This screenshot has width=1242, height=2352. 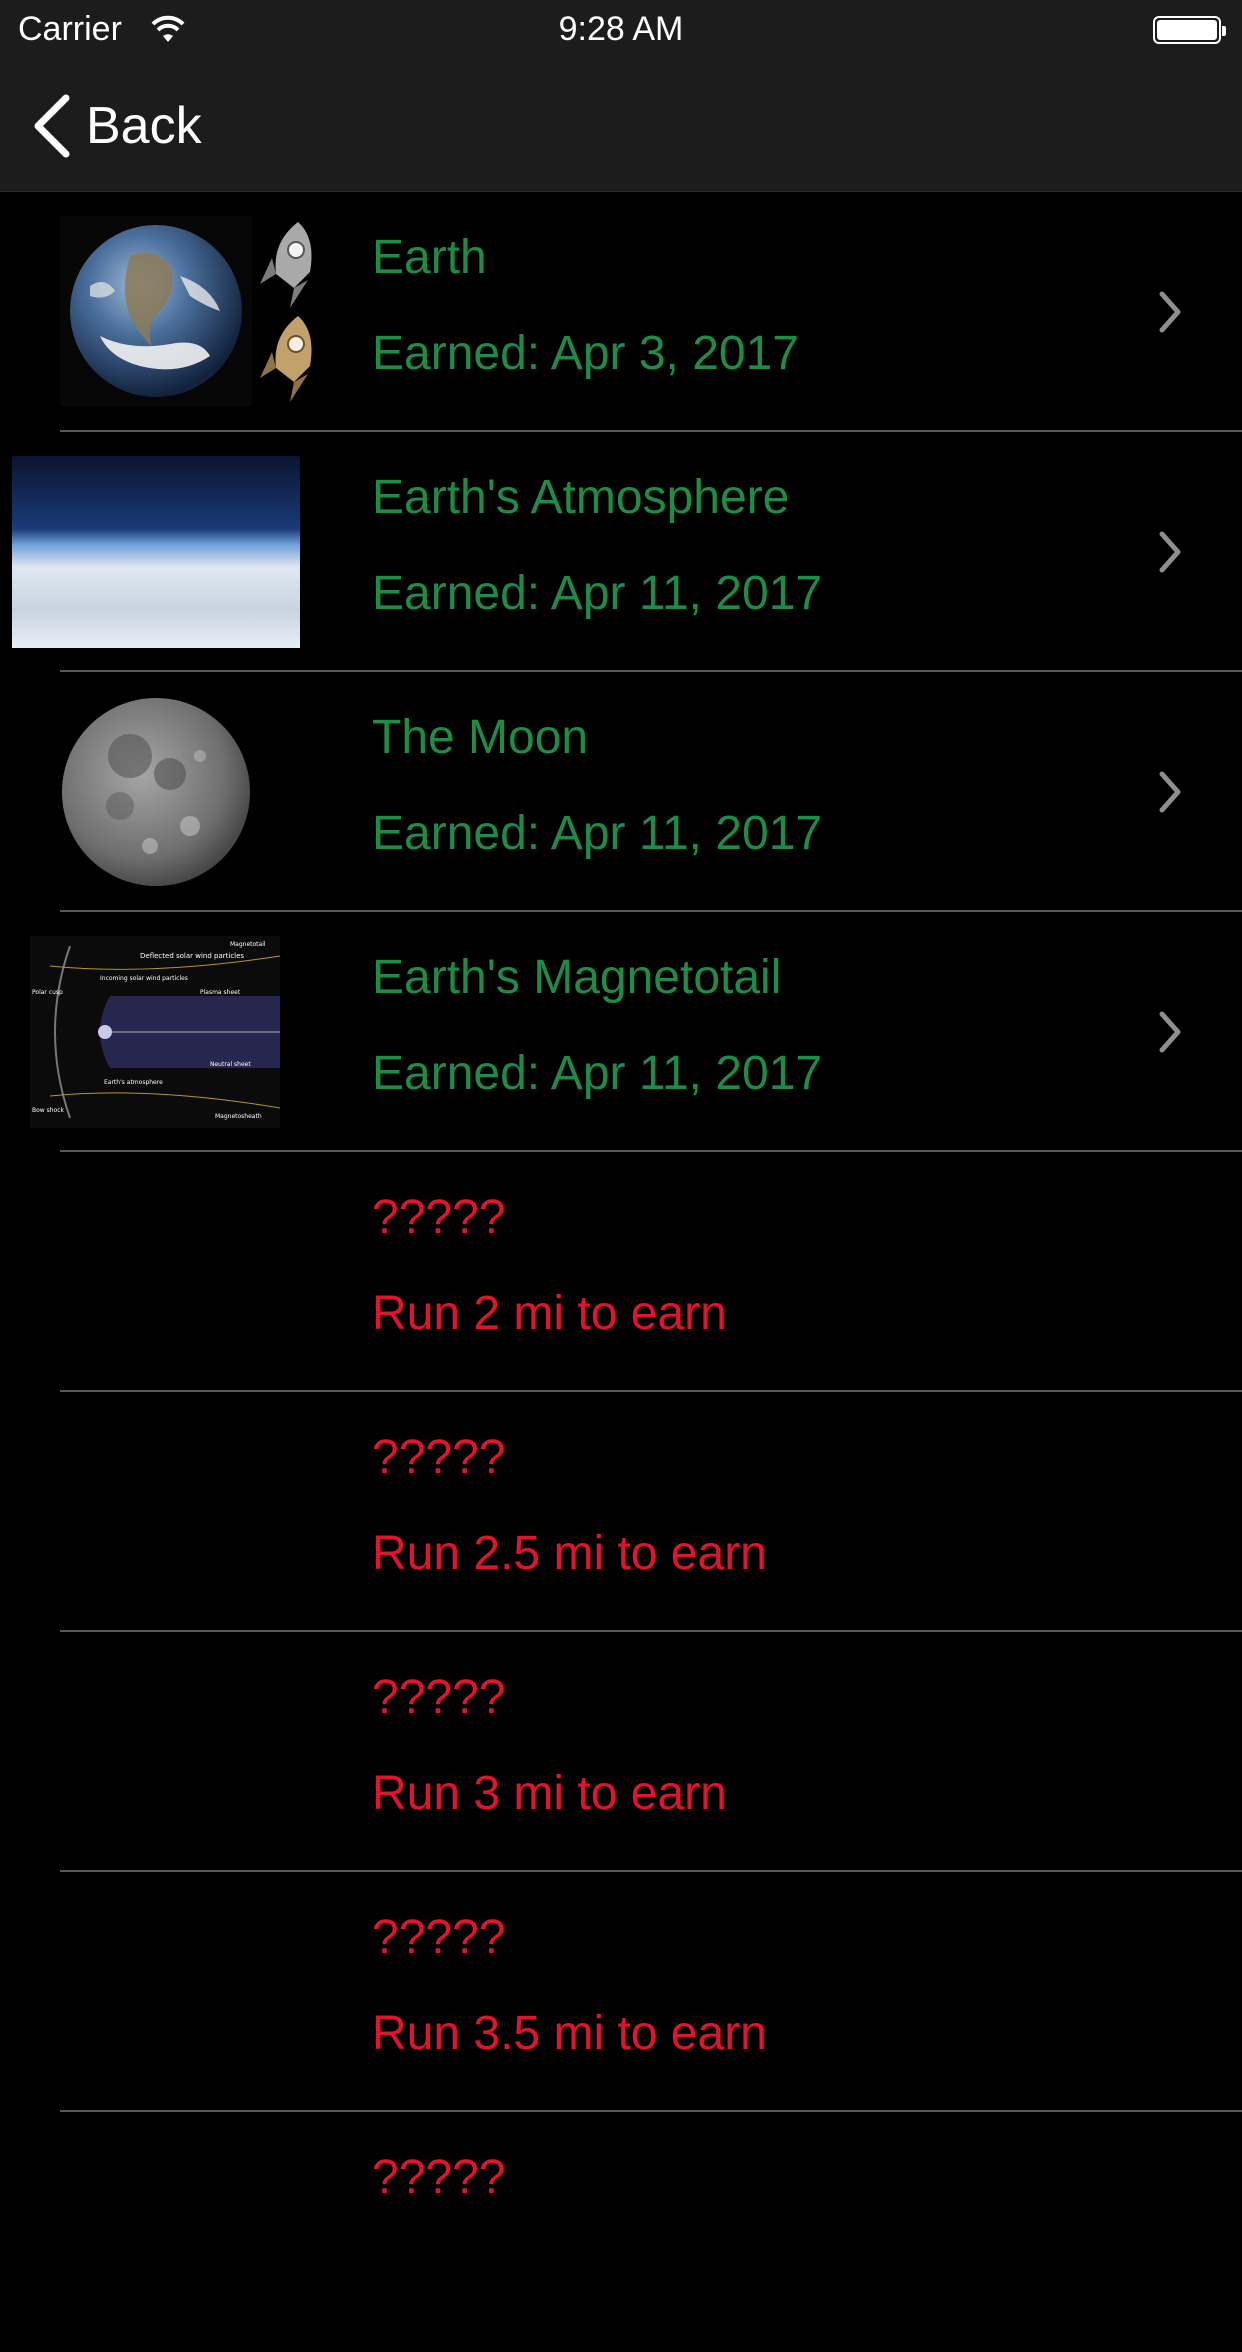 I want to click on back-button: Back, so click(x=116, y=126).